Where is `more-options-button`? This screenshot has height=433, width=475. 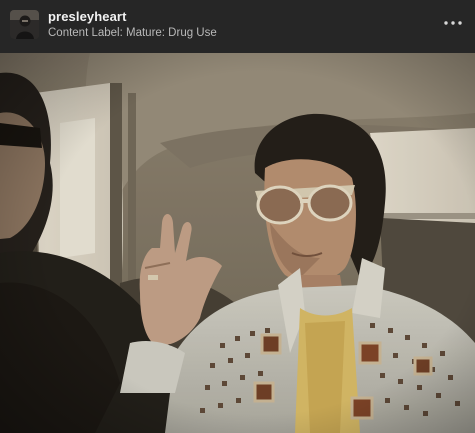
more-options-button is located at coordinates (453, 23).